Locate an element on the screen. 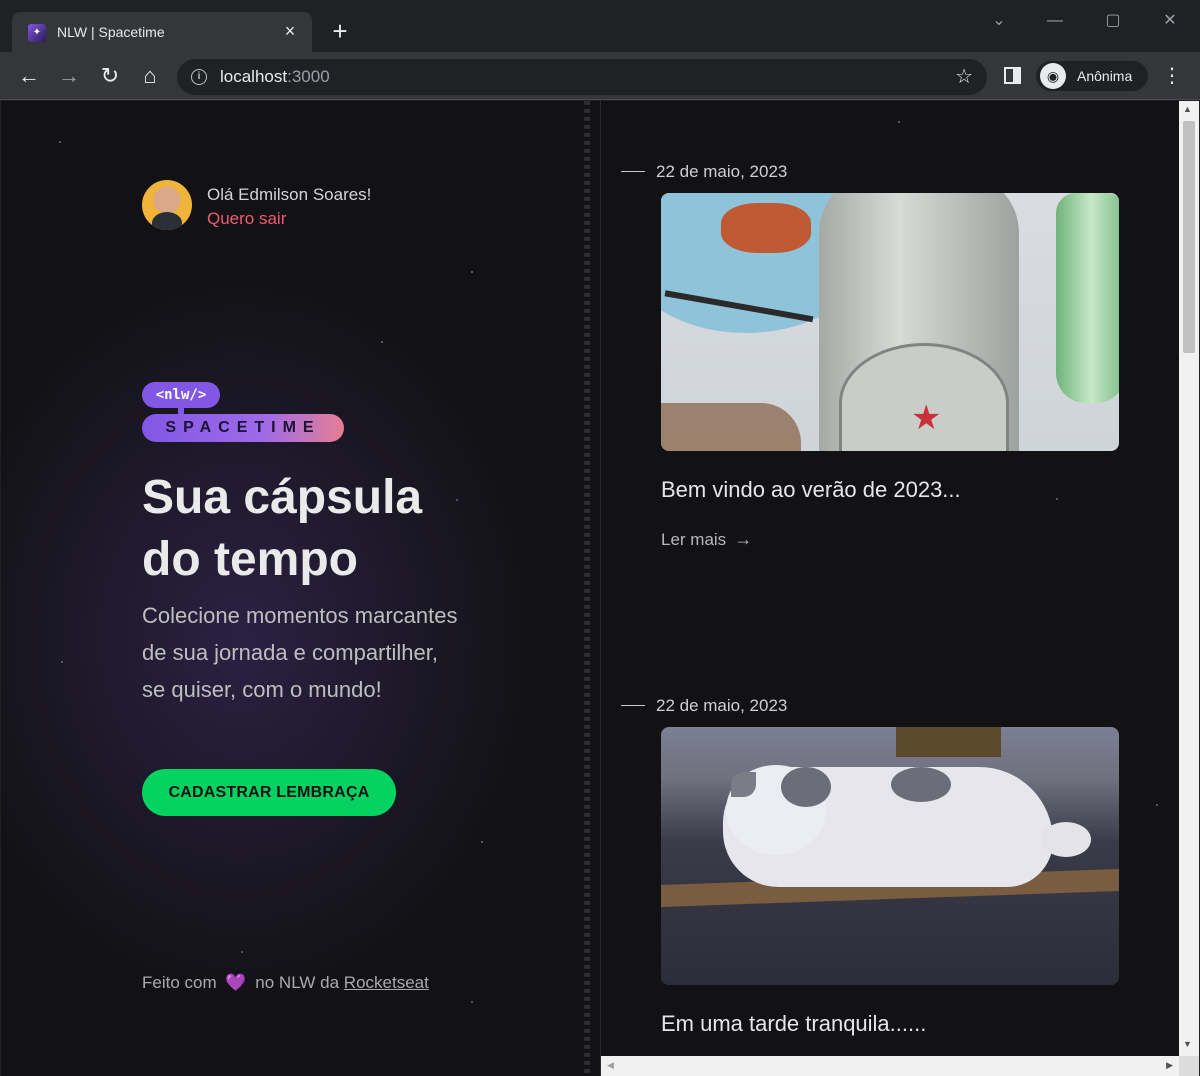  close-window-icon: ✕ is located at coordinates (1170, 21).